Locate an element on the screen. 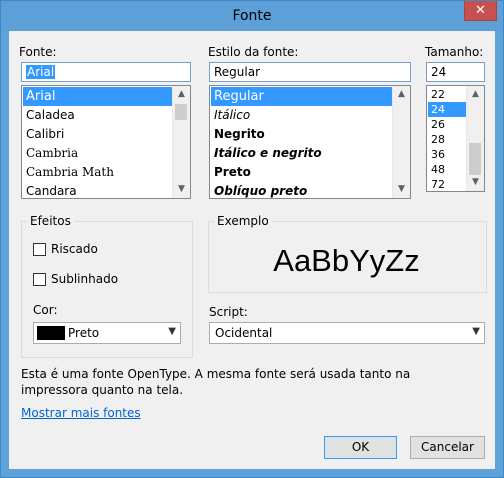 This screenshot has height=478, width=504. show-more-fonts-link: Mostrar mais fontes is located at coordinates (81, 413).